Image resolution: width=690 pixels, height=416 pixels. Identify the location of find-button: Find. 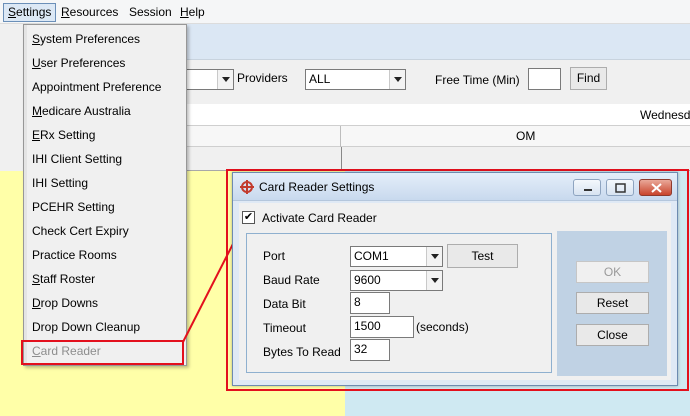
(588, 78).